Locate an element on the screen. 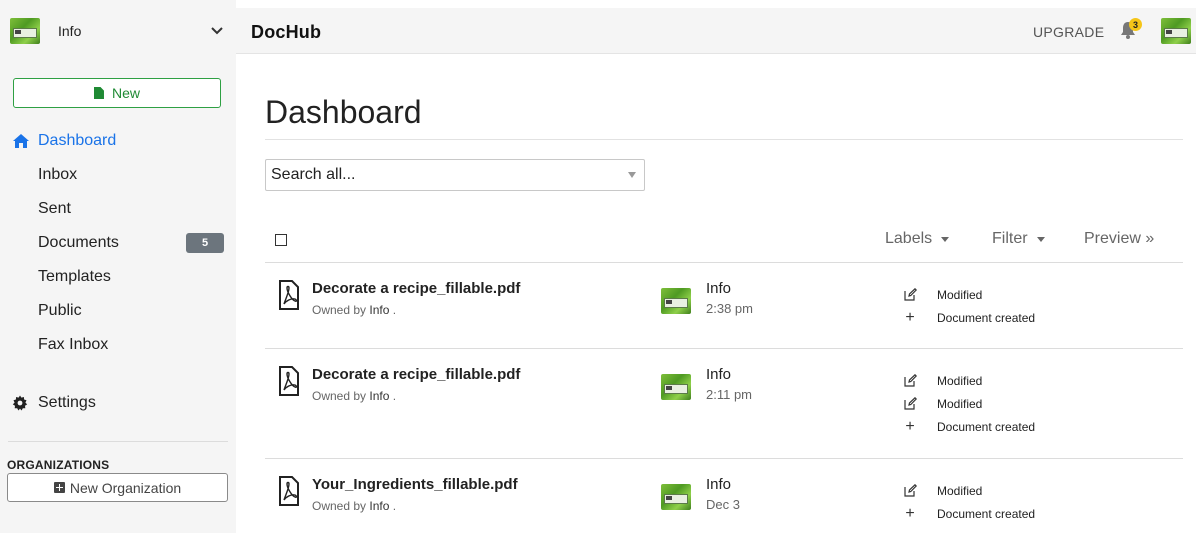  title-divider is located at coordinates (724, 139).